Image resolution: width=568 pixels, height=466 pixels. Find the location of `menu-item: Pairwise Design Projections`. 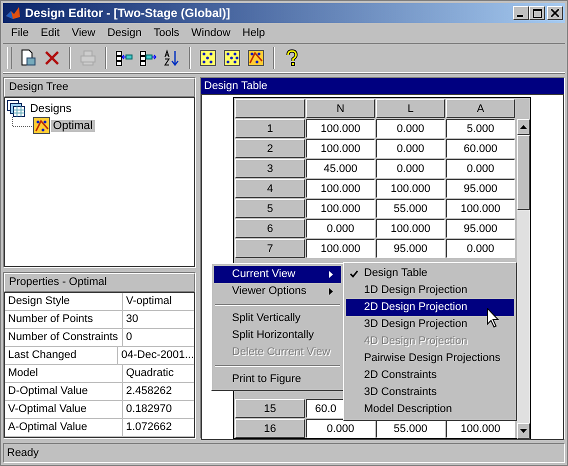

menu-item: Pairwise Design Projections is located at coordinates (430, 358).